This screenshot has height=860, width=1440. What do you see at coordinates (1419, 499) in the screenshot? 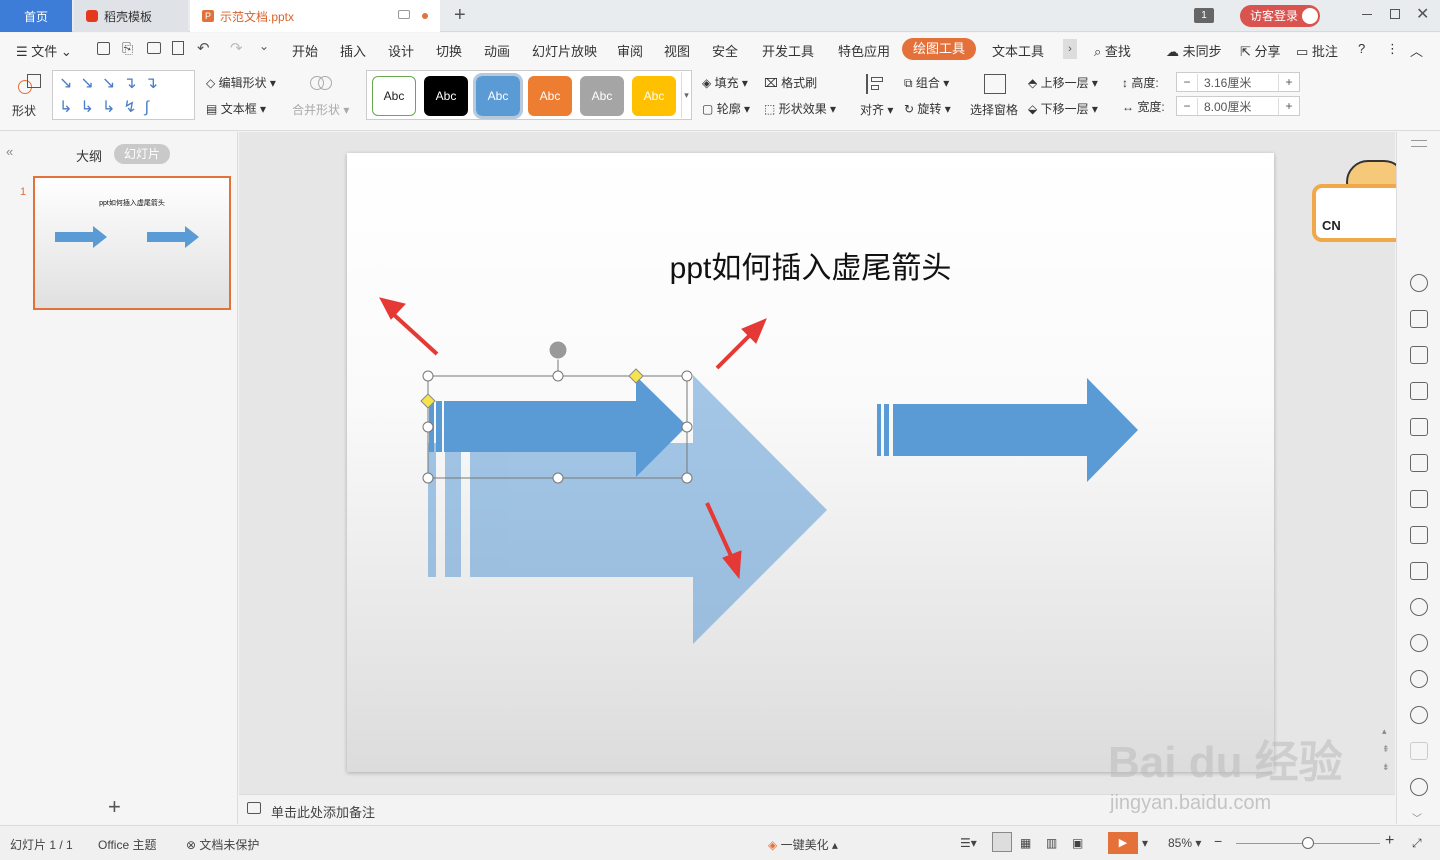
I see `export-icon` at bounding box center [1419, 499].